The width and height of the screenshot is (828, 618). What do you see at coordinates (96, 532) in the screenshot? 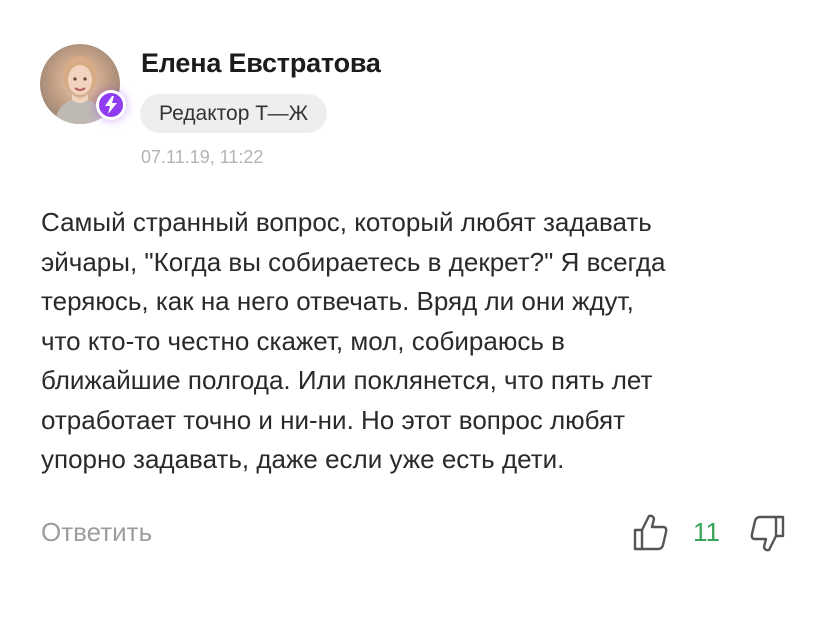
I see `reply-button: Ответить` at bounding box center [96, 532].